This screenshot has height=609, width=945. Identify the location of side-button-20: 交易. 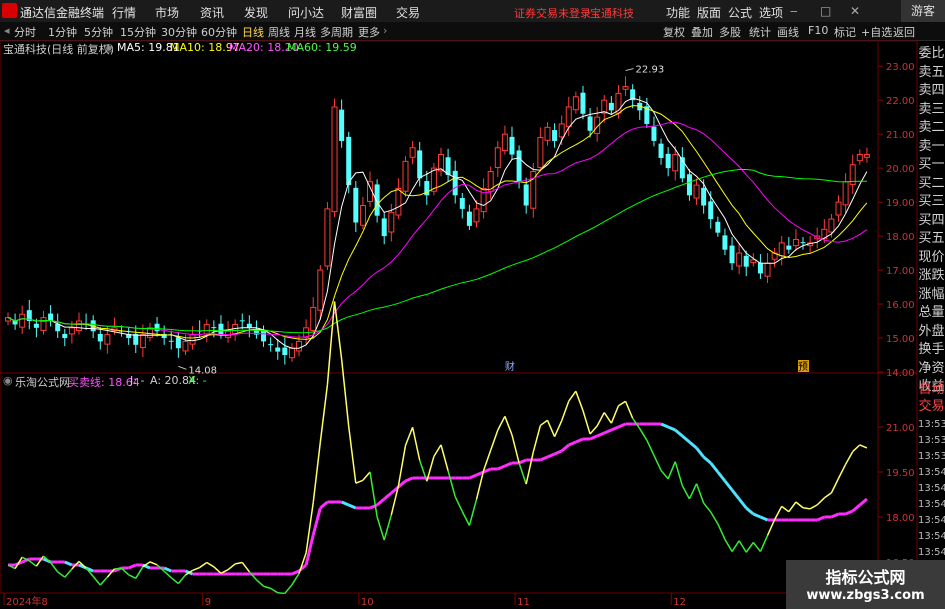
(931, 407).